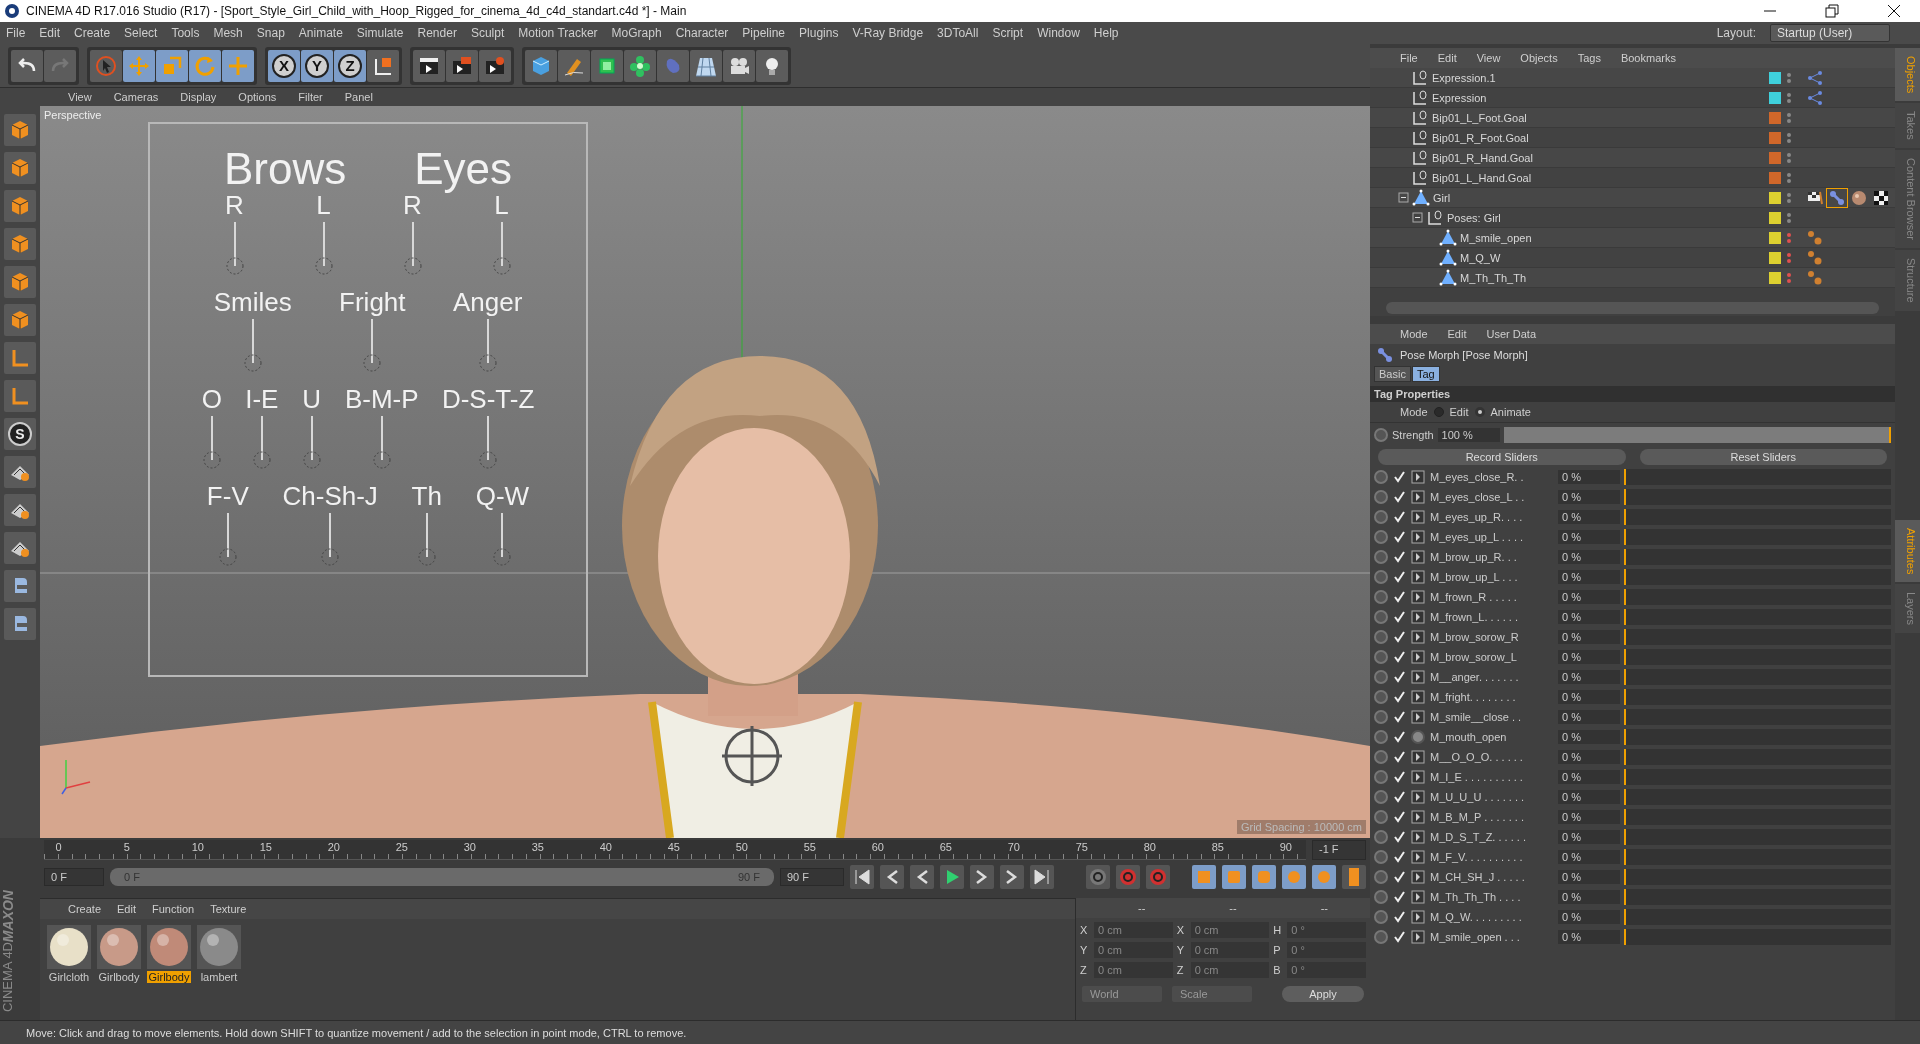  I want to click on menu-item: View, so click(80, 97).